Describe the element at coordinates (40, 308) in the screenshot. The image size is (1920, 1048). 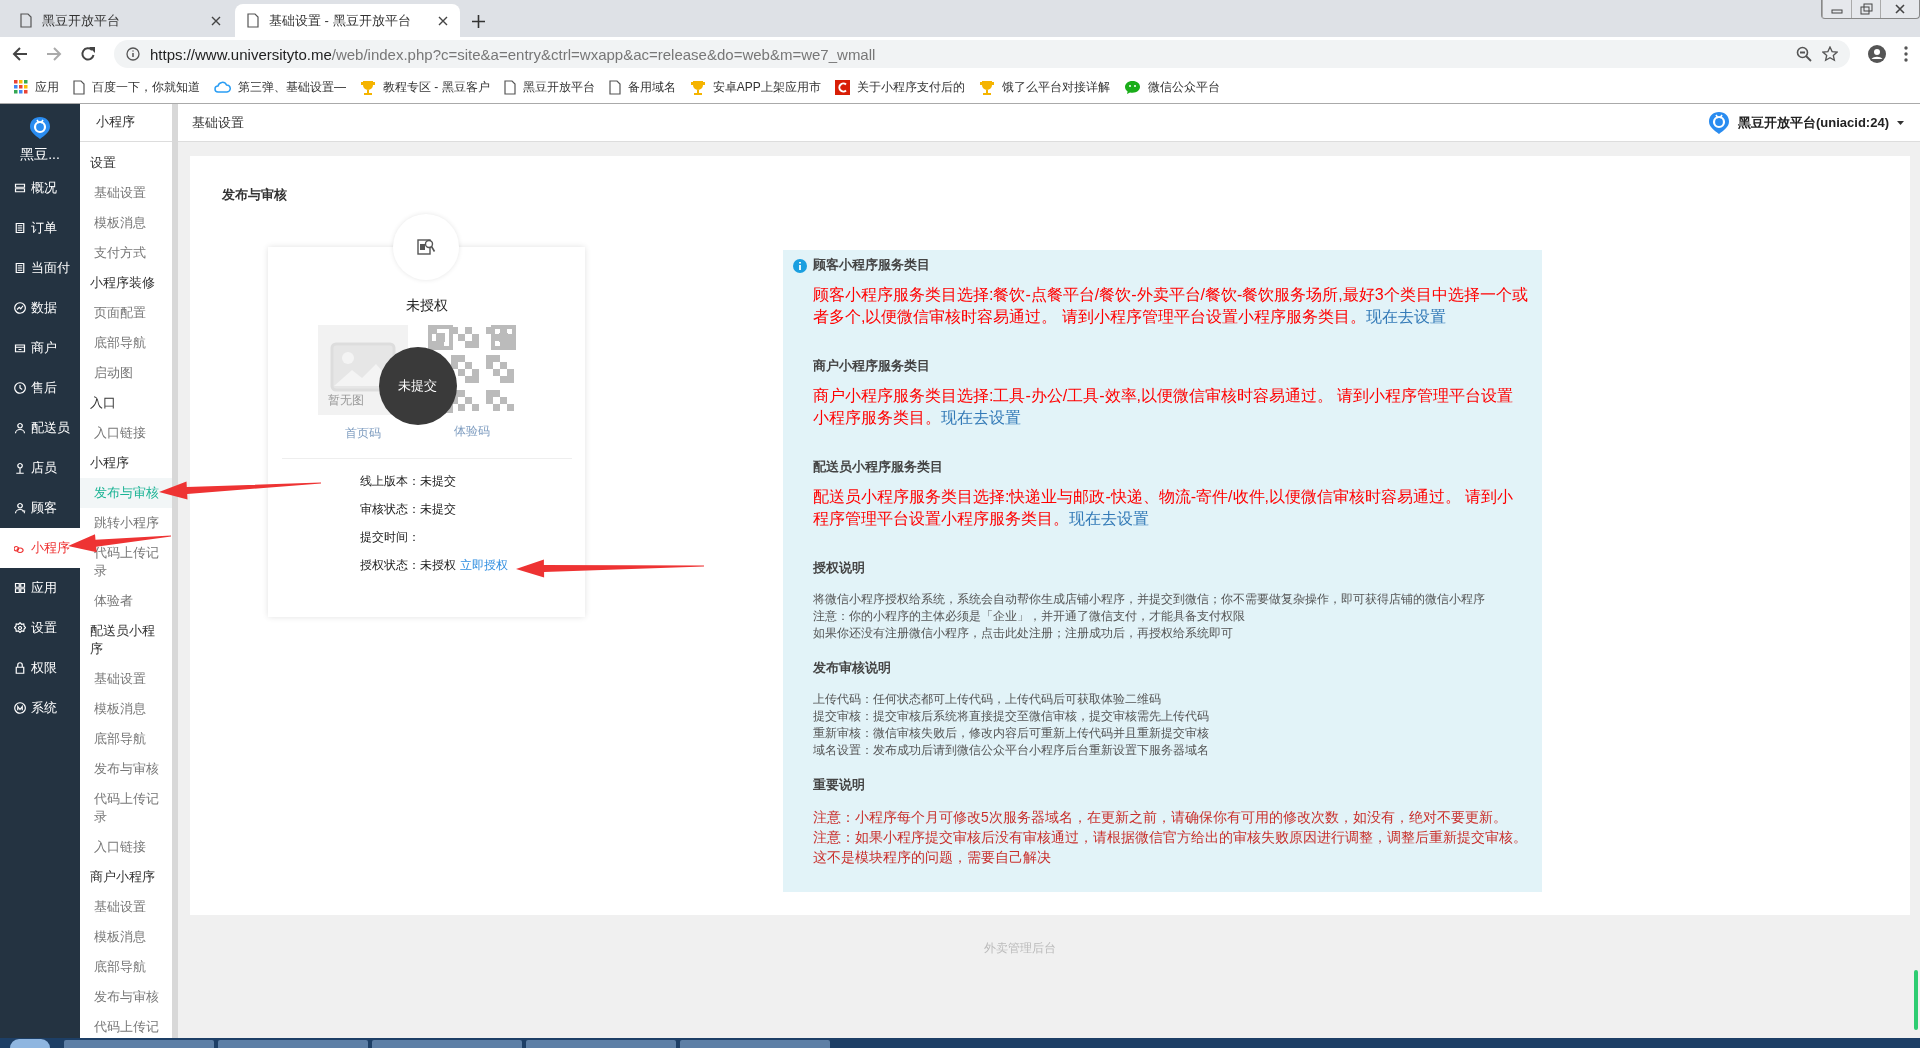
I see `nav-item: 数据` at that location.